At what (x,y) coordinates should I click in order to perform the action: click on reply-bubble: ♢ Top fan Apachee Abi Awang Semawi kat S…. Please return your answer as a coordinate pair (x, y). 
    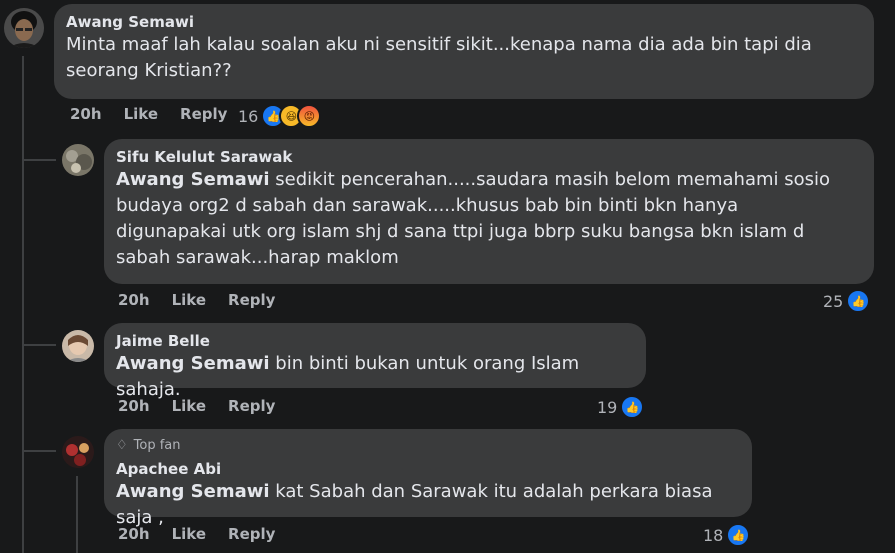
    Looking at the image, I should click on (428, 478).